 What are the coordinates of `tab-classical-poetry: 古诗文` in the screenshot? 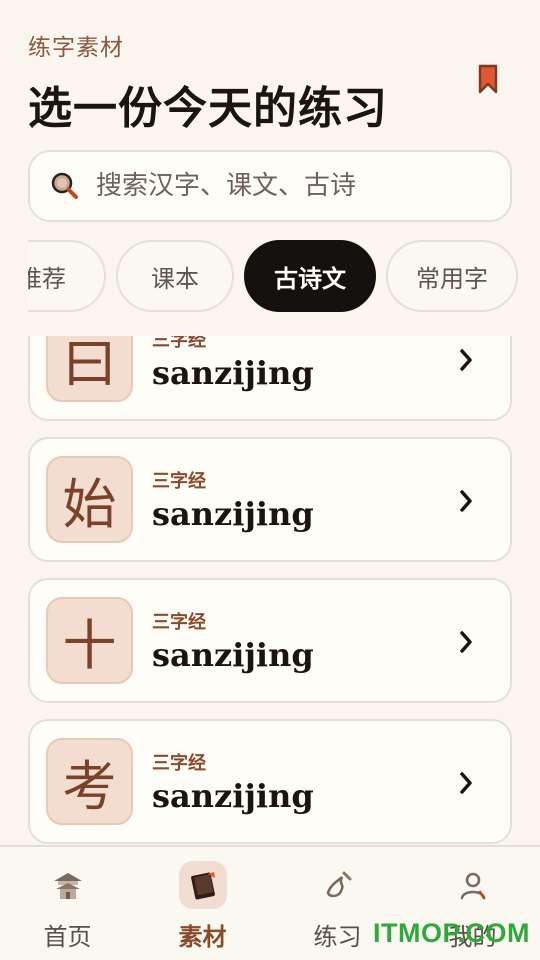 It's located at (310, 276).